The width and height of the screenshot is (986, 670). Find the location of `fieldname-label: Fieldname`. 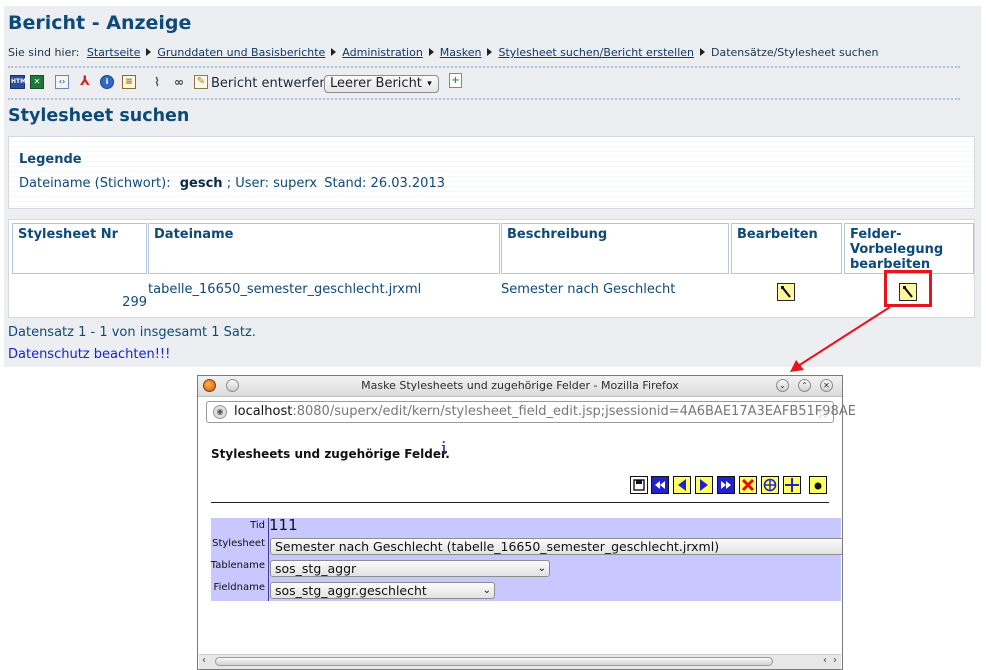

fieldname-label: Fieldname is located at coordinates (239, 587).